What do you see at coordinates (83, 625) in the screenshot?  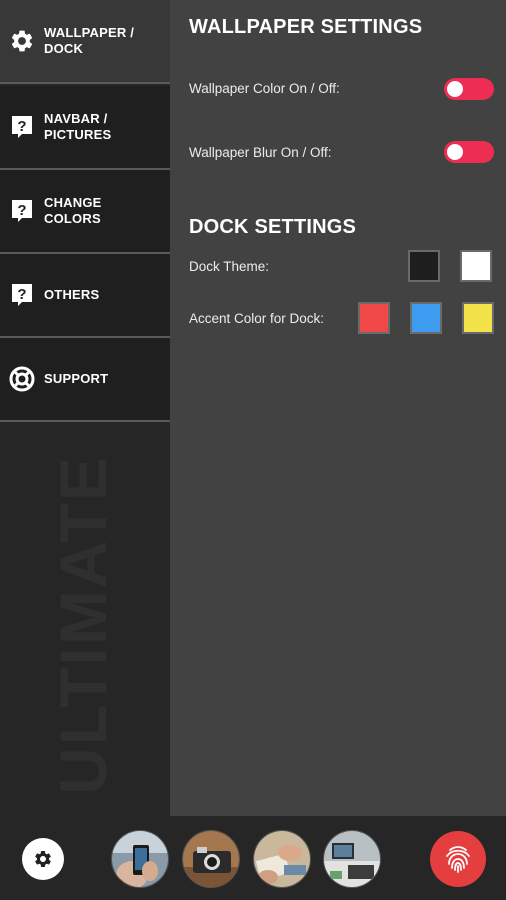 I see `brand-watermark: ULTIMATE` at bounding box center [83, 625].